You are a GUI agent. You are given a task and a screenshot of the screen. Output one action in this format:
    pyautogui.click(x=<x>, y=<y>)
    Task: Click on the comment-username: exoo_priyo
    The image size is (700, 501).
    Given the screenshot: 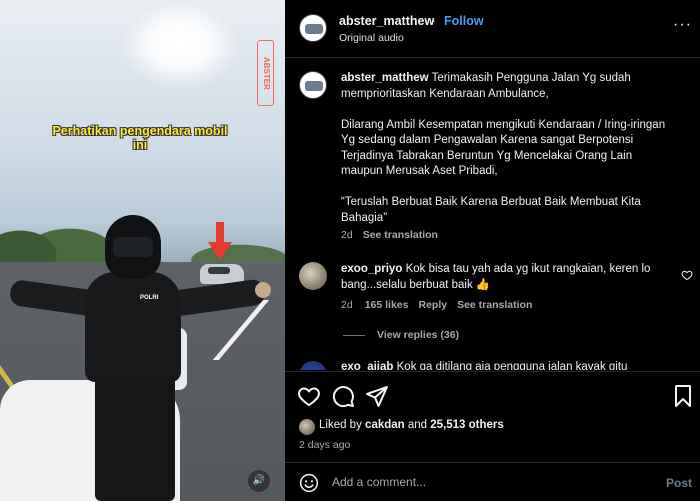 What is the action you would take?
    pyautogui.click(x=371, y=269)
    